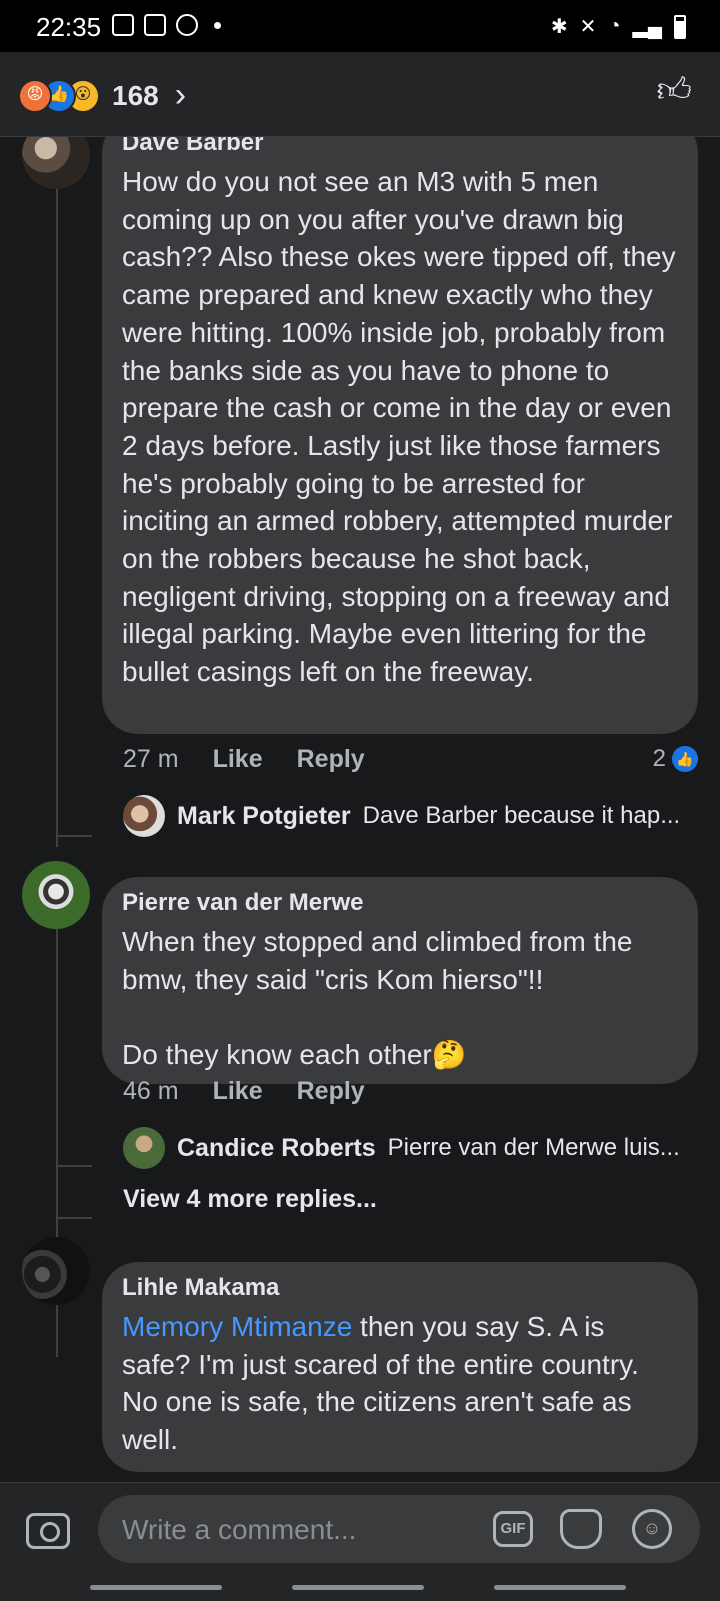 The height and width of the screenshot is (1601, 720). I want to click on system-nav-bar, so click(360, 1591).